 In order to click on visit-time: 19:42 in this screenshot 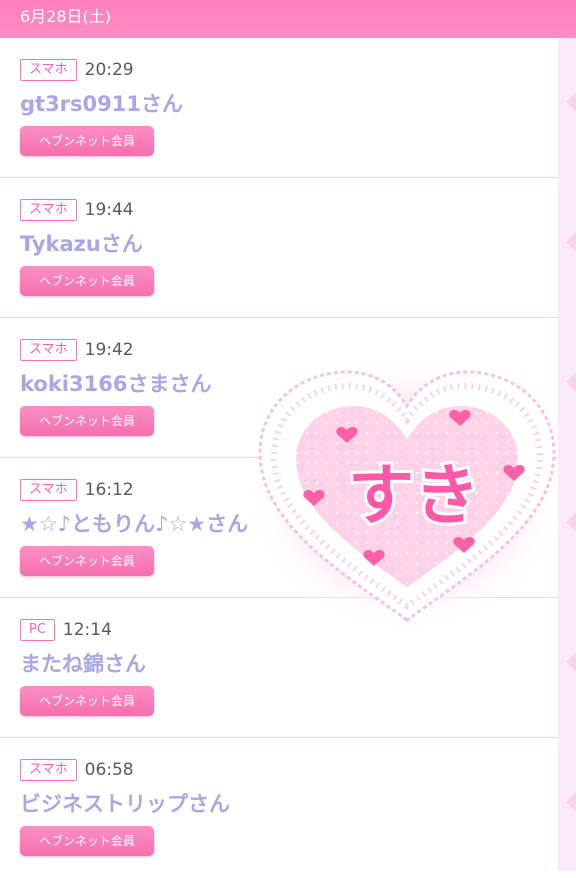, I will do `click(109, 350)`.